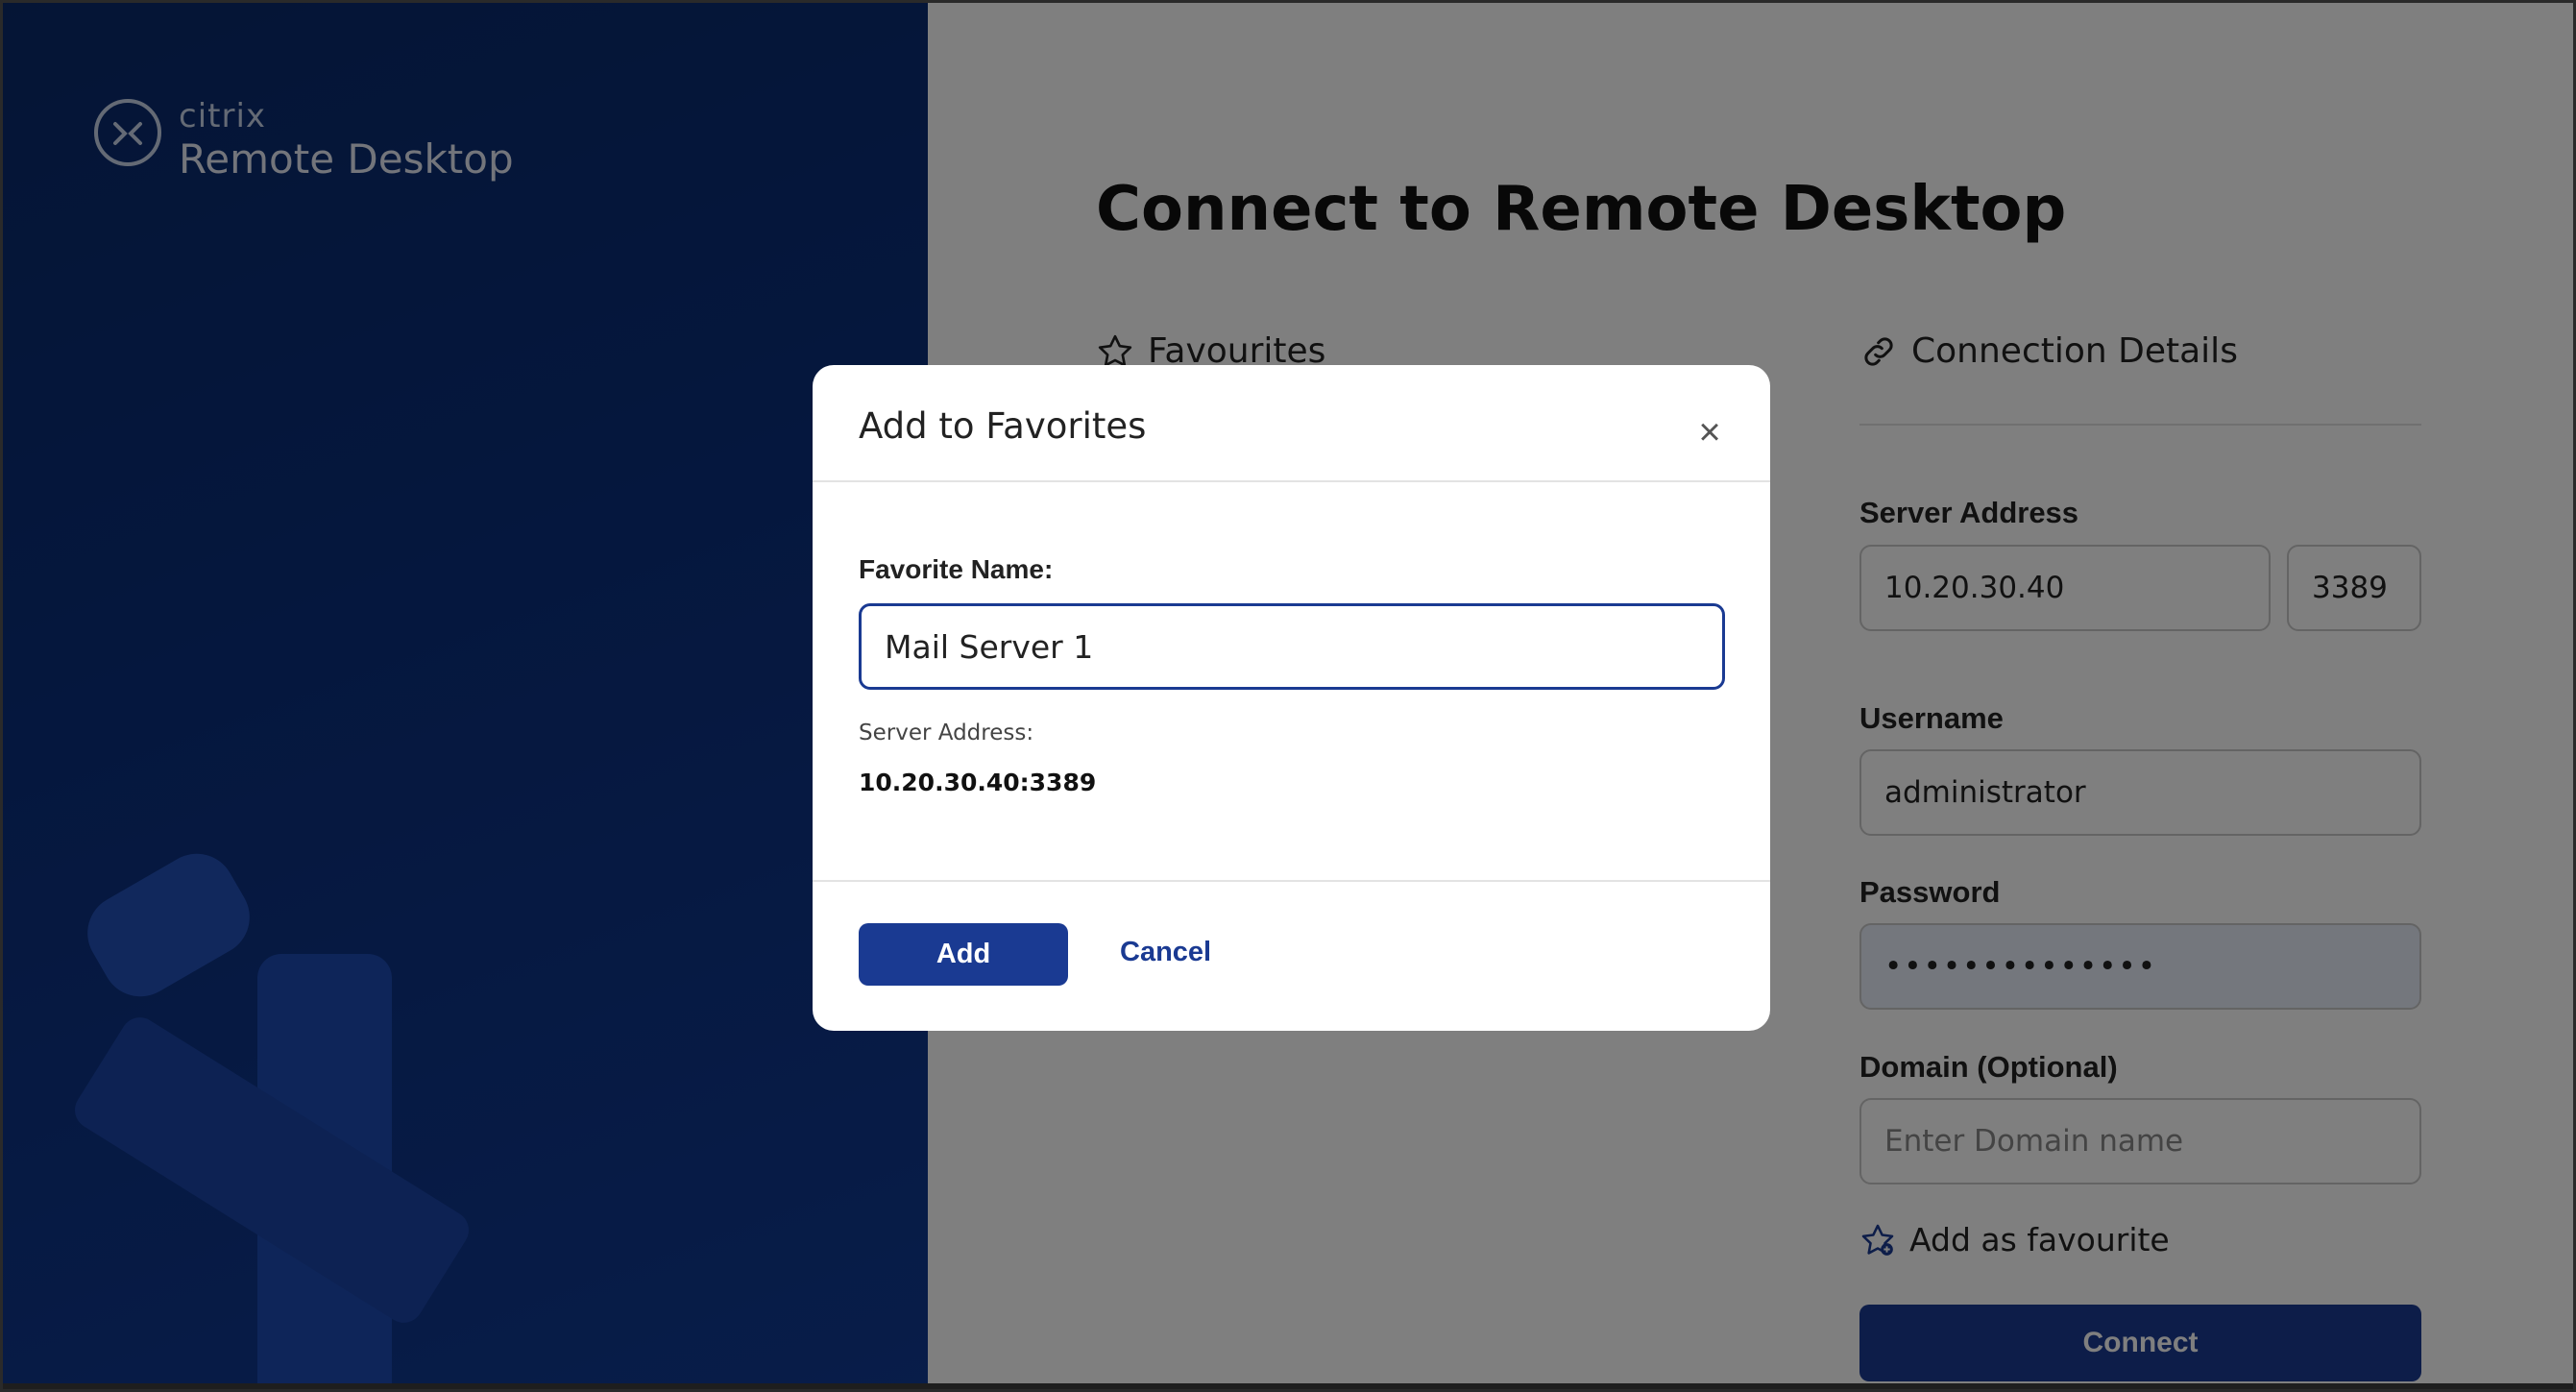  What do you see at coordinates (1291, 881) in the screenshot?
I see `dialog-footer-divider` at bounding box center [1291, 881].